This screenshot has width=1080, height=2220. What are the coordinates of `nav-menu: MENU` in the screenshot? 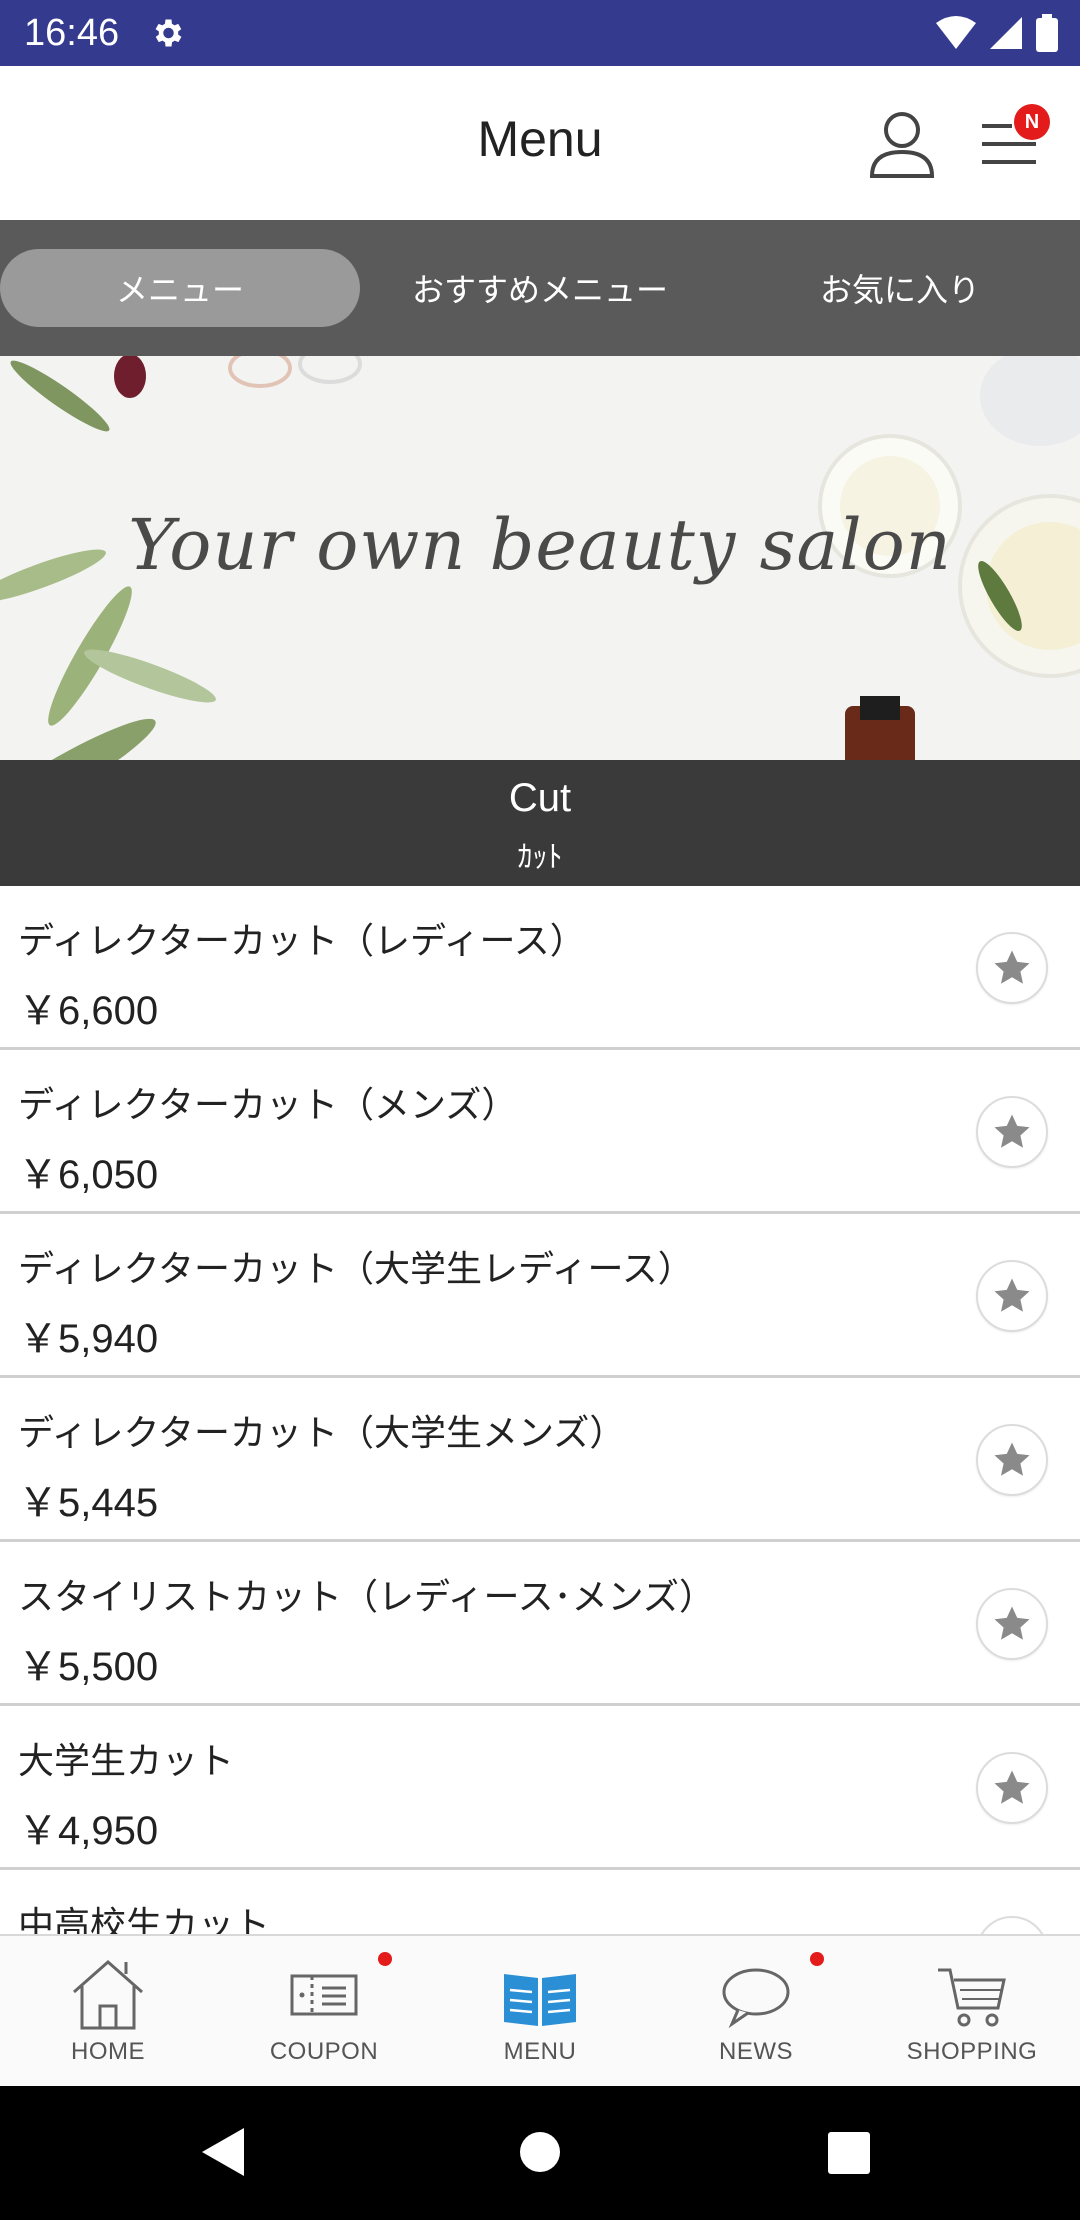 It's located at (540, 2011).